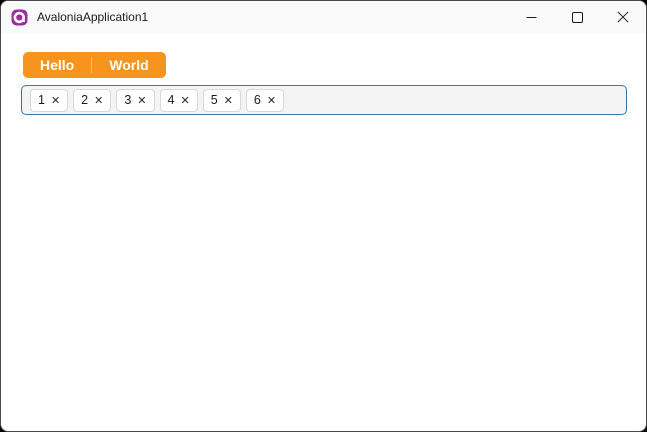  Describe the element at coordinates (85, 100) in the screenshot. I see `chip-label: 2` at that location.